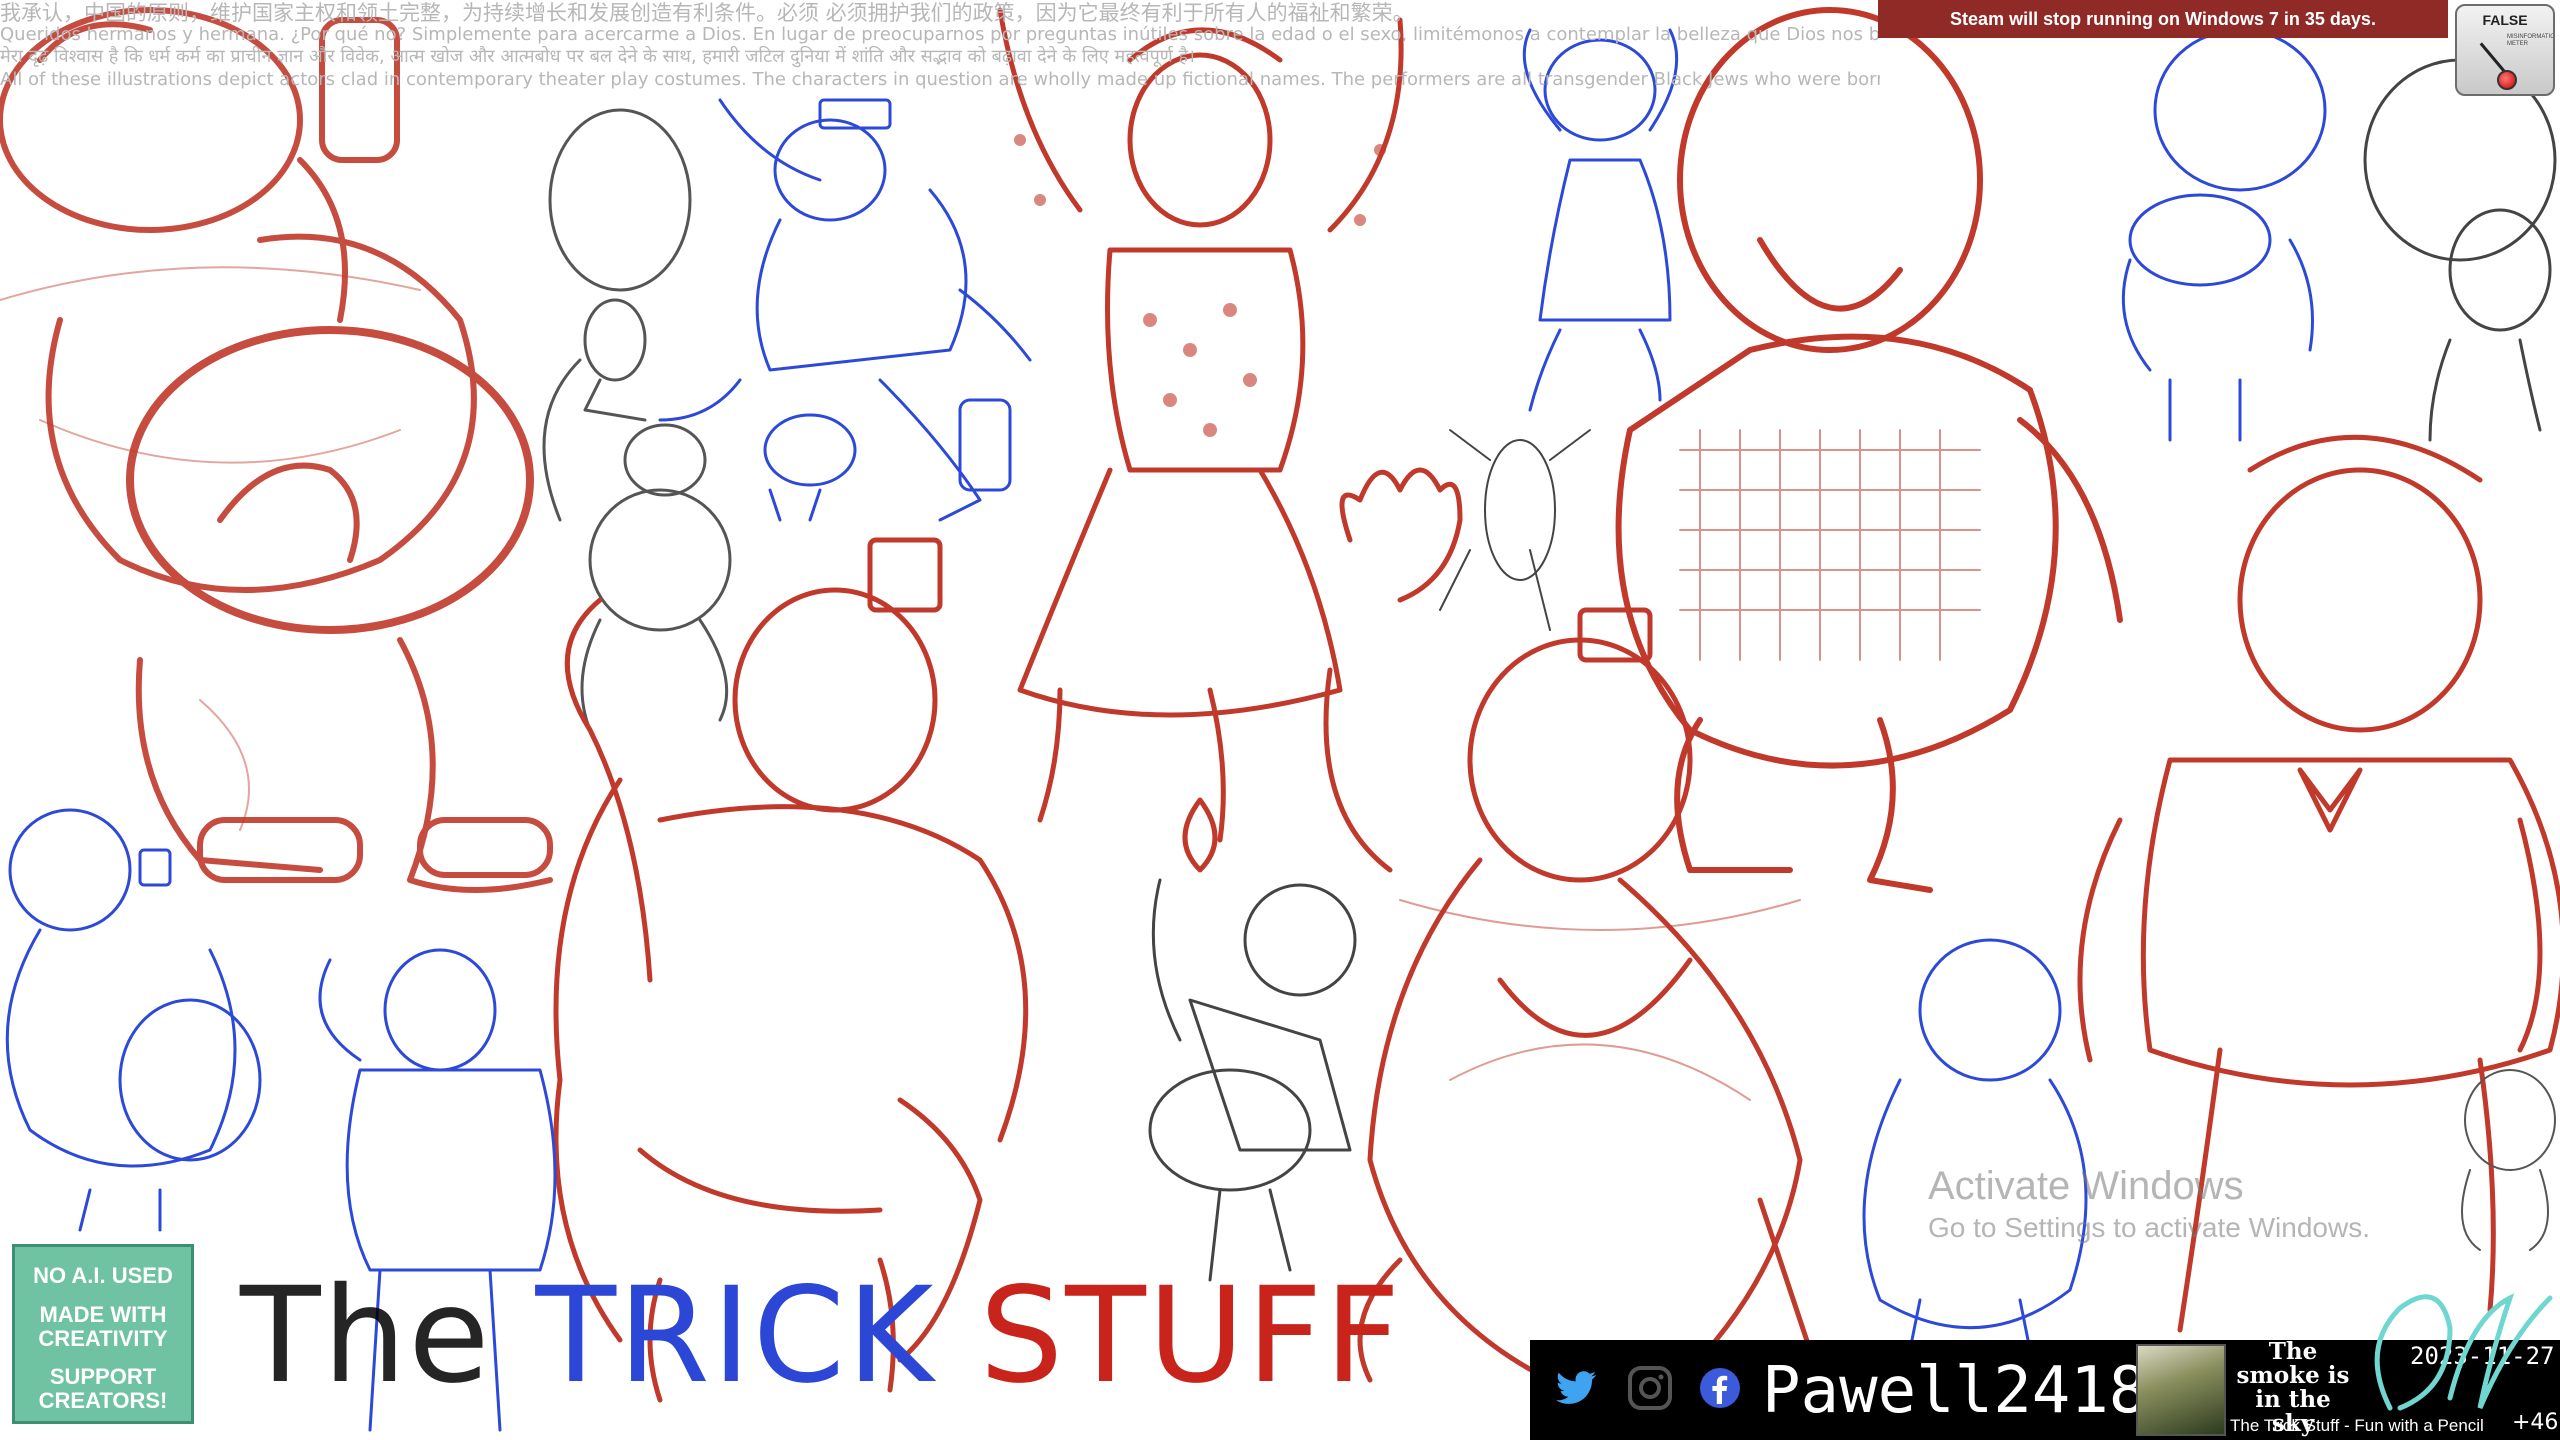 The width and height of the screenshot is (2560, 1440). Describe the element at coordinates (2181, 1390) in the screenshot. I see `game-thumbnail` at that location.